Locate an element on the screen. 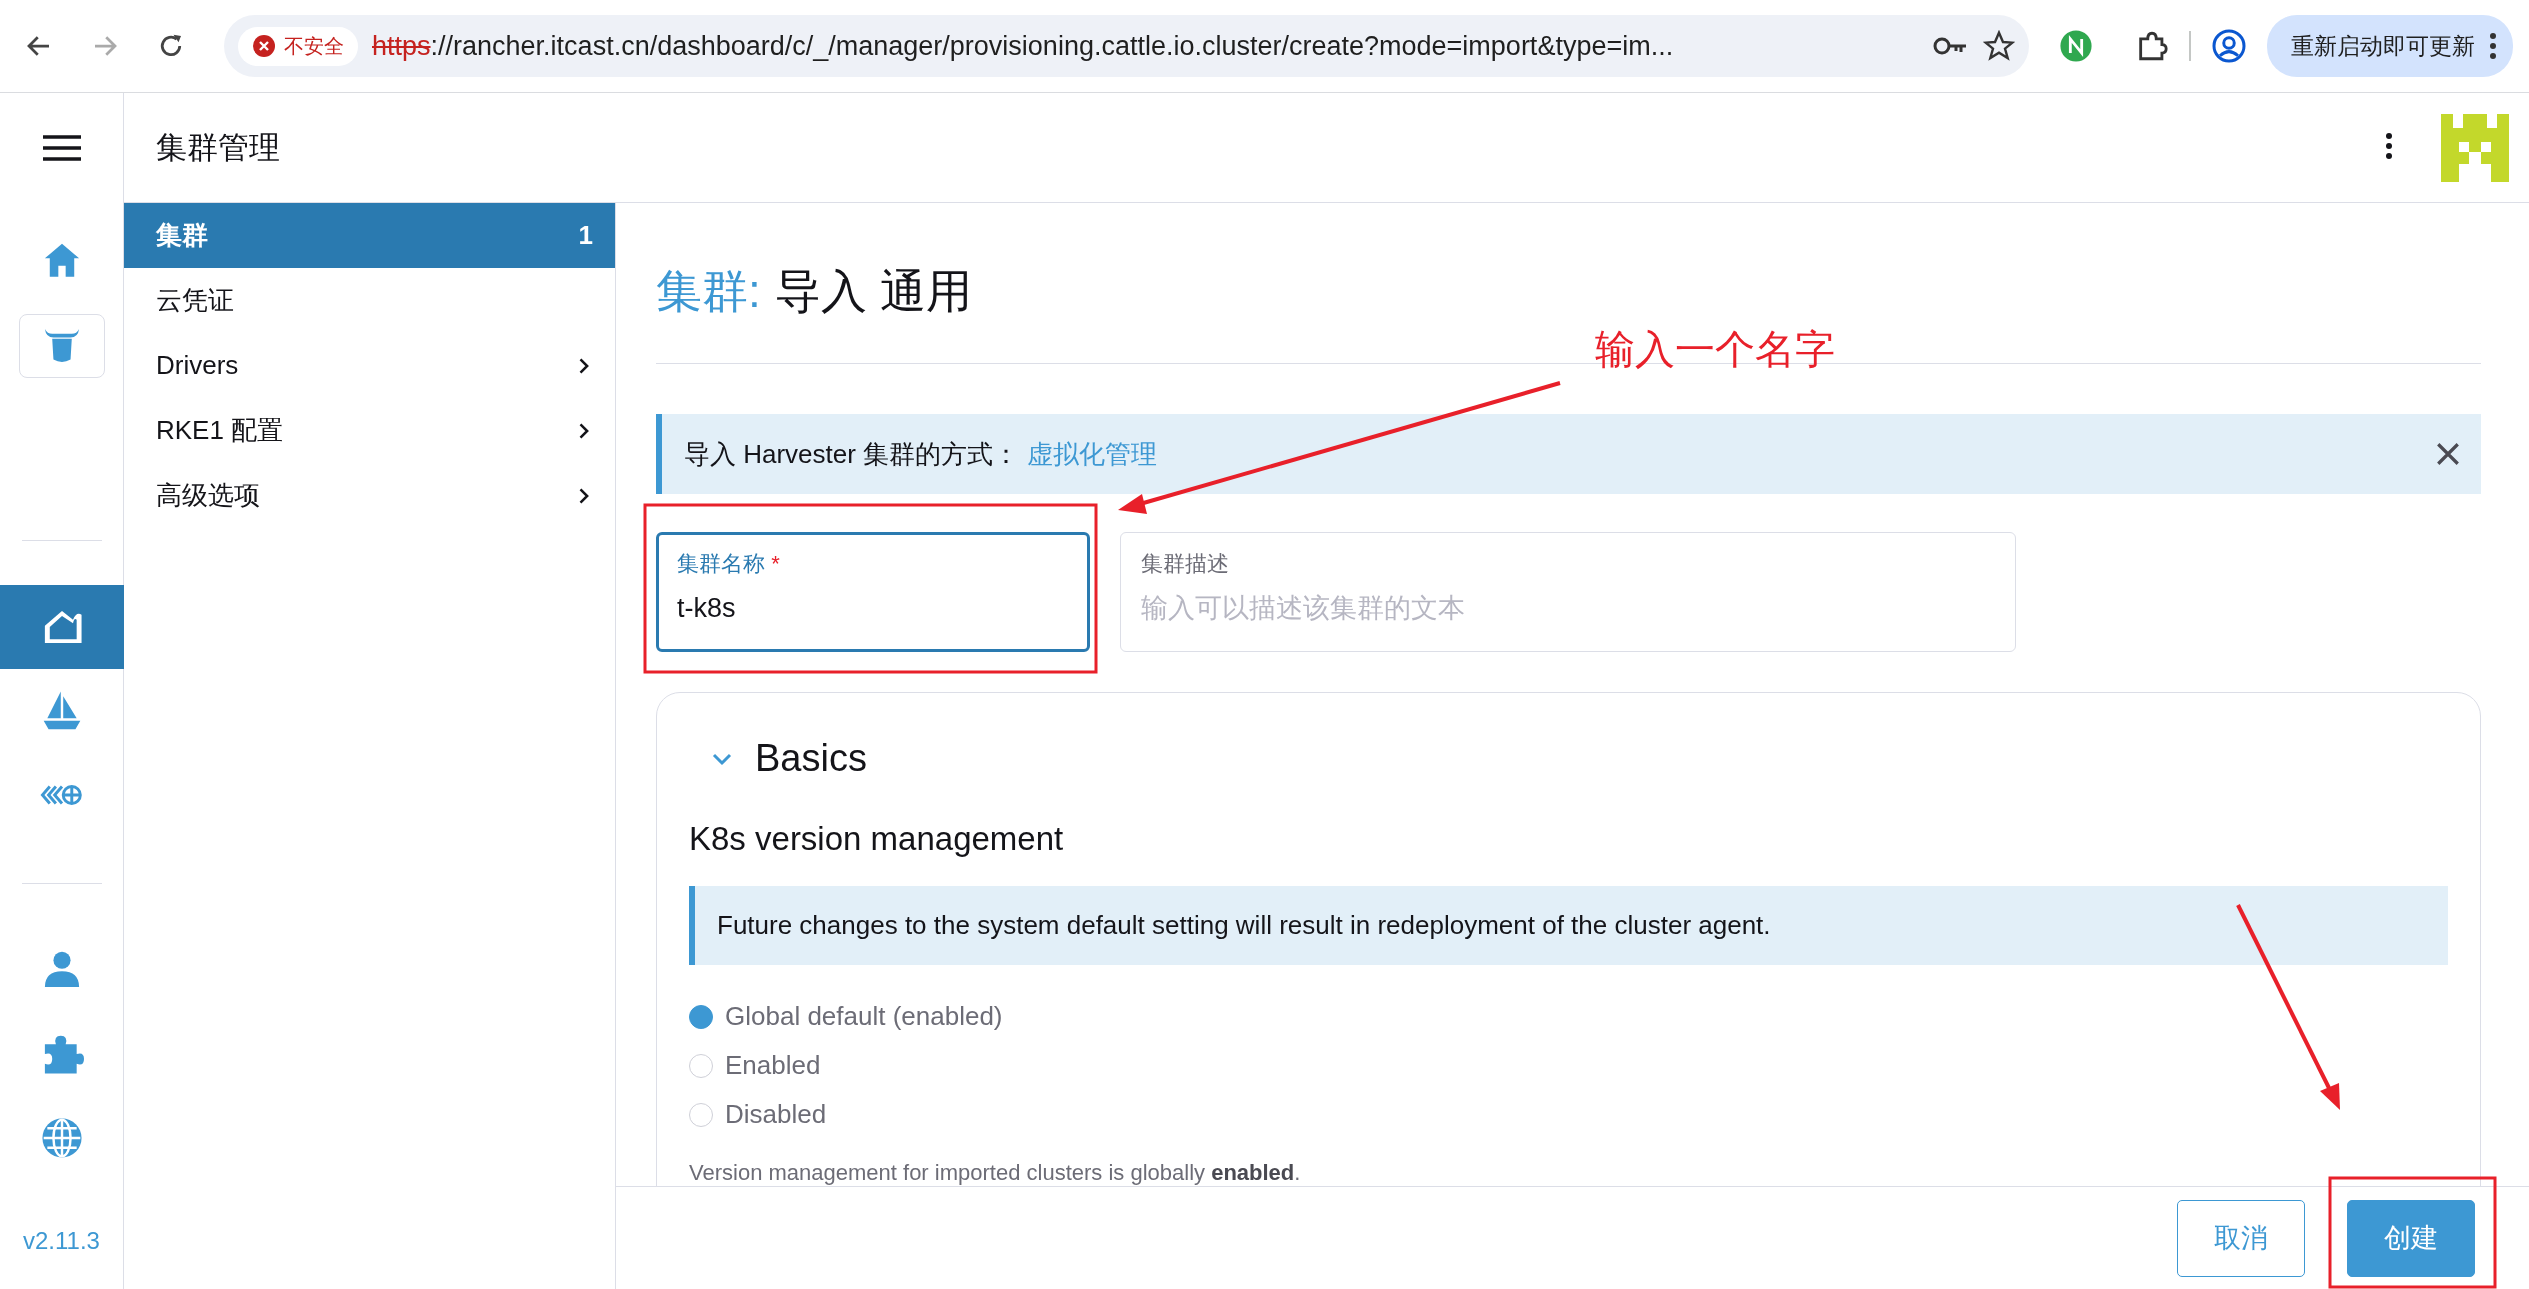  field-label: 集群描述 is located at coordinates (1185, 563).